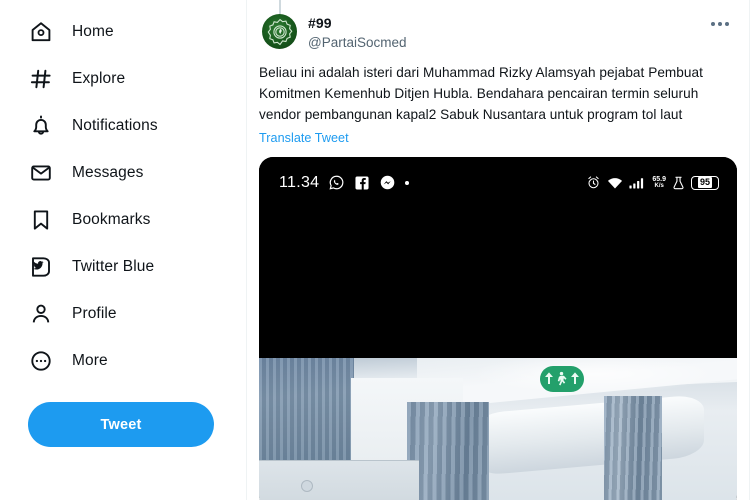 Image resolution: width=750 pixels, height=500 pixels. Describe the element at coordinates (498, 25) in the screenshot. I see `tweet-header: #99 @PartaiSocmed` at that location.